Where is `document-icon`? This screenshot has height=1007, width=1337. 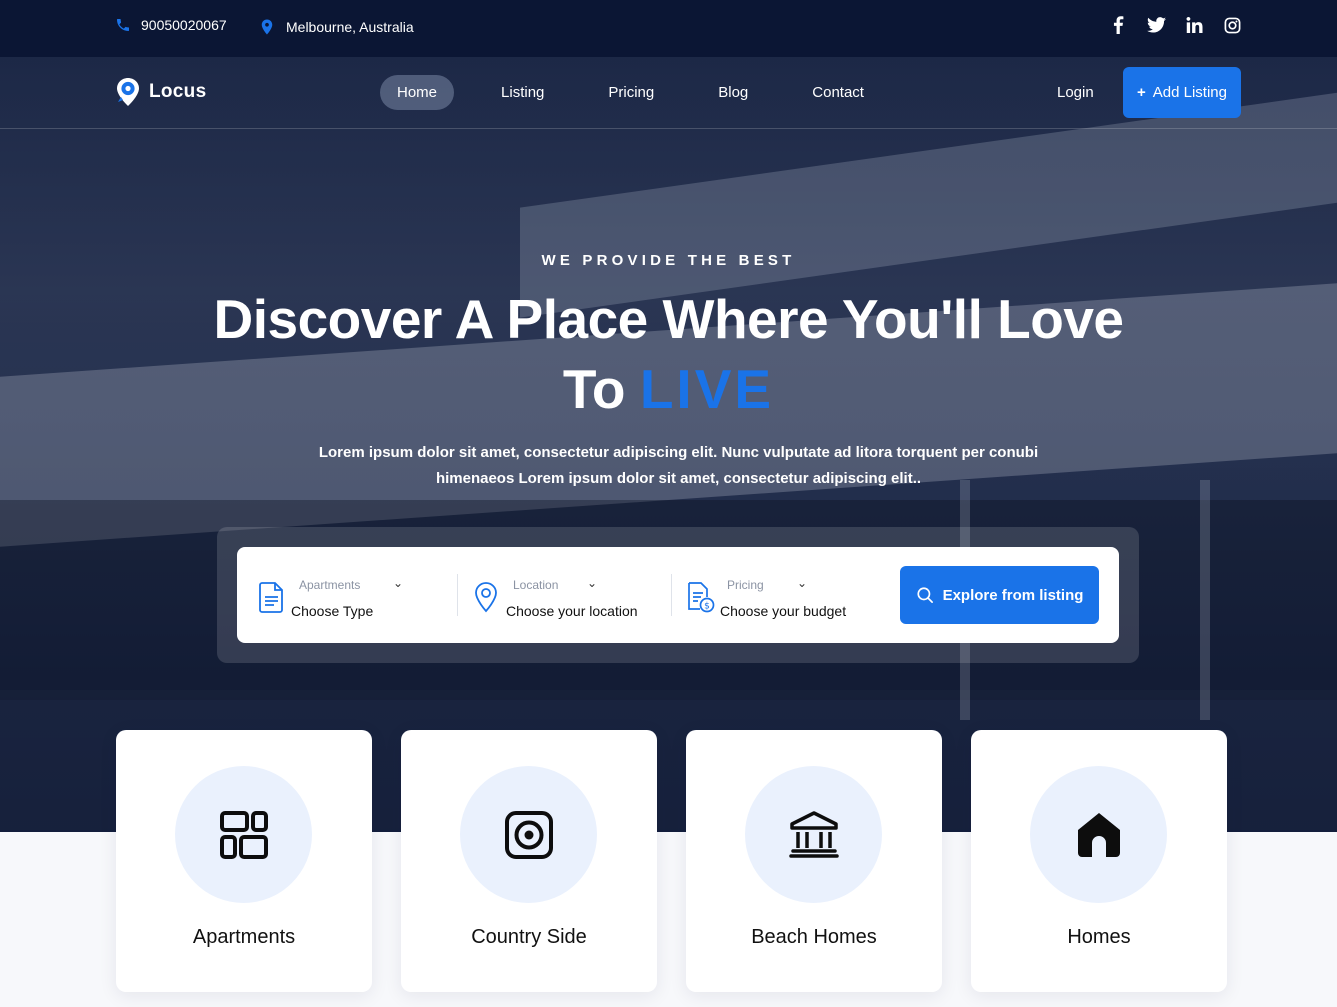
document-icon is located at coordinates (271, 597).